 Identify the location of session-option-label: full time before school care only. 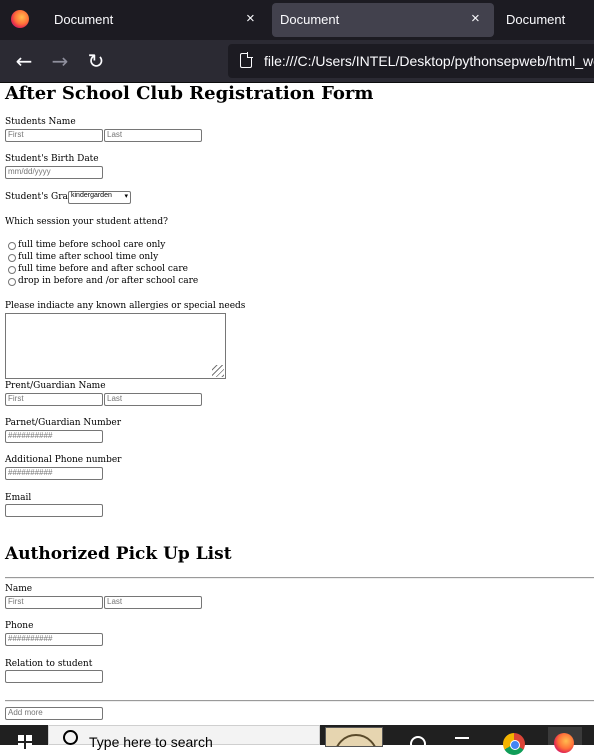
(92, 245).